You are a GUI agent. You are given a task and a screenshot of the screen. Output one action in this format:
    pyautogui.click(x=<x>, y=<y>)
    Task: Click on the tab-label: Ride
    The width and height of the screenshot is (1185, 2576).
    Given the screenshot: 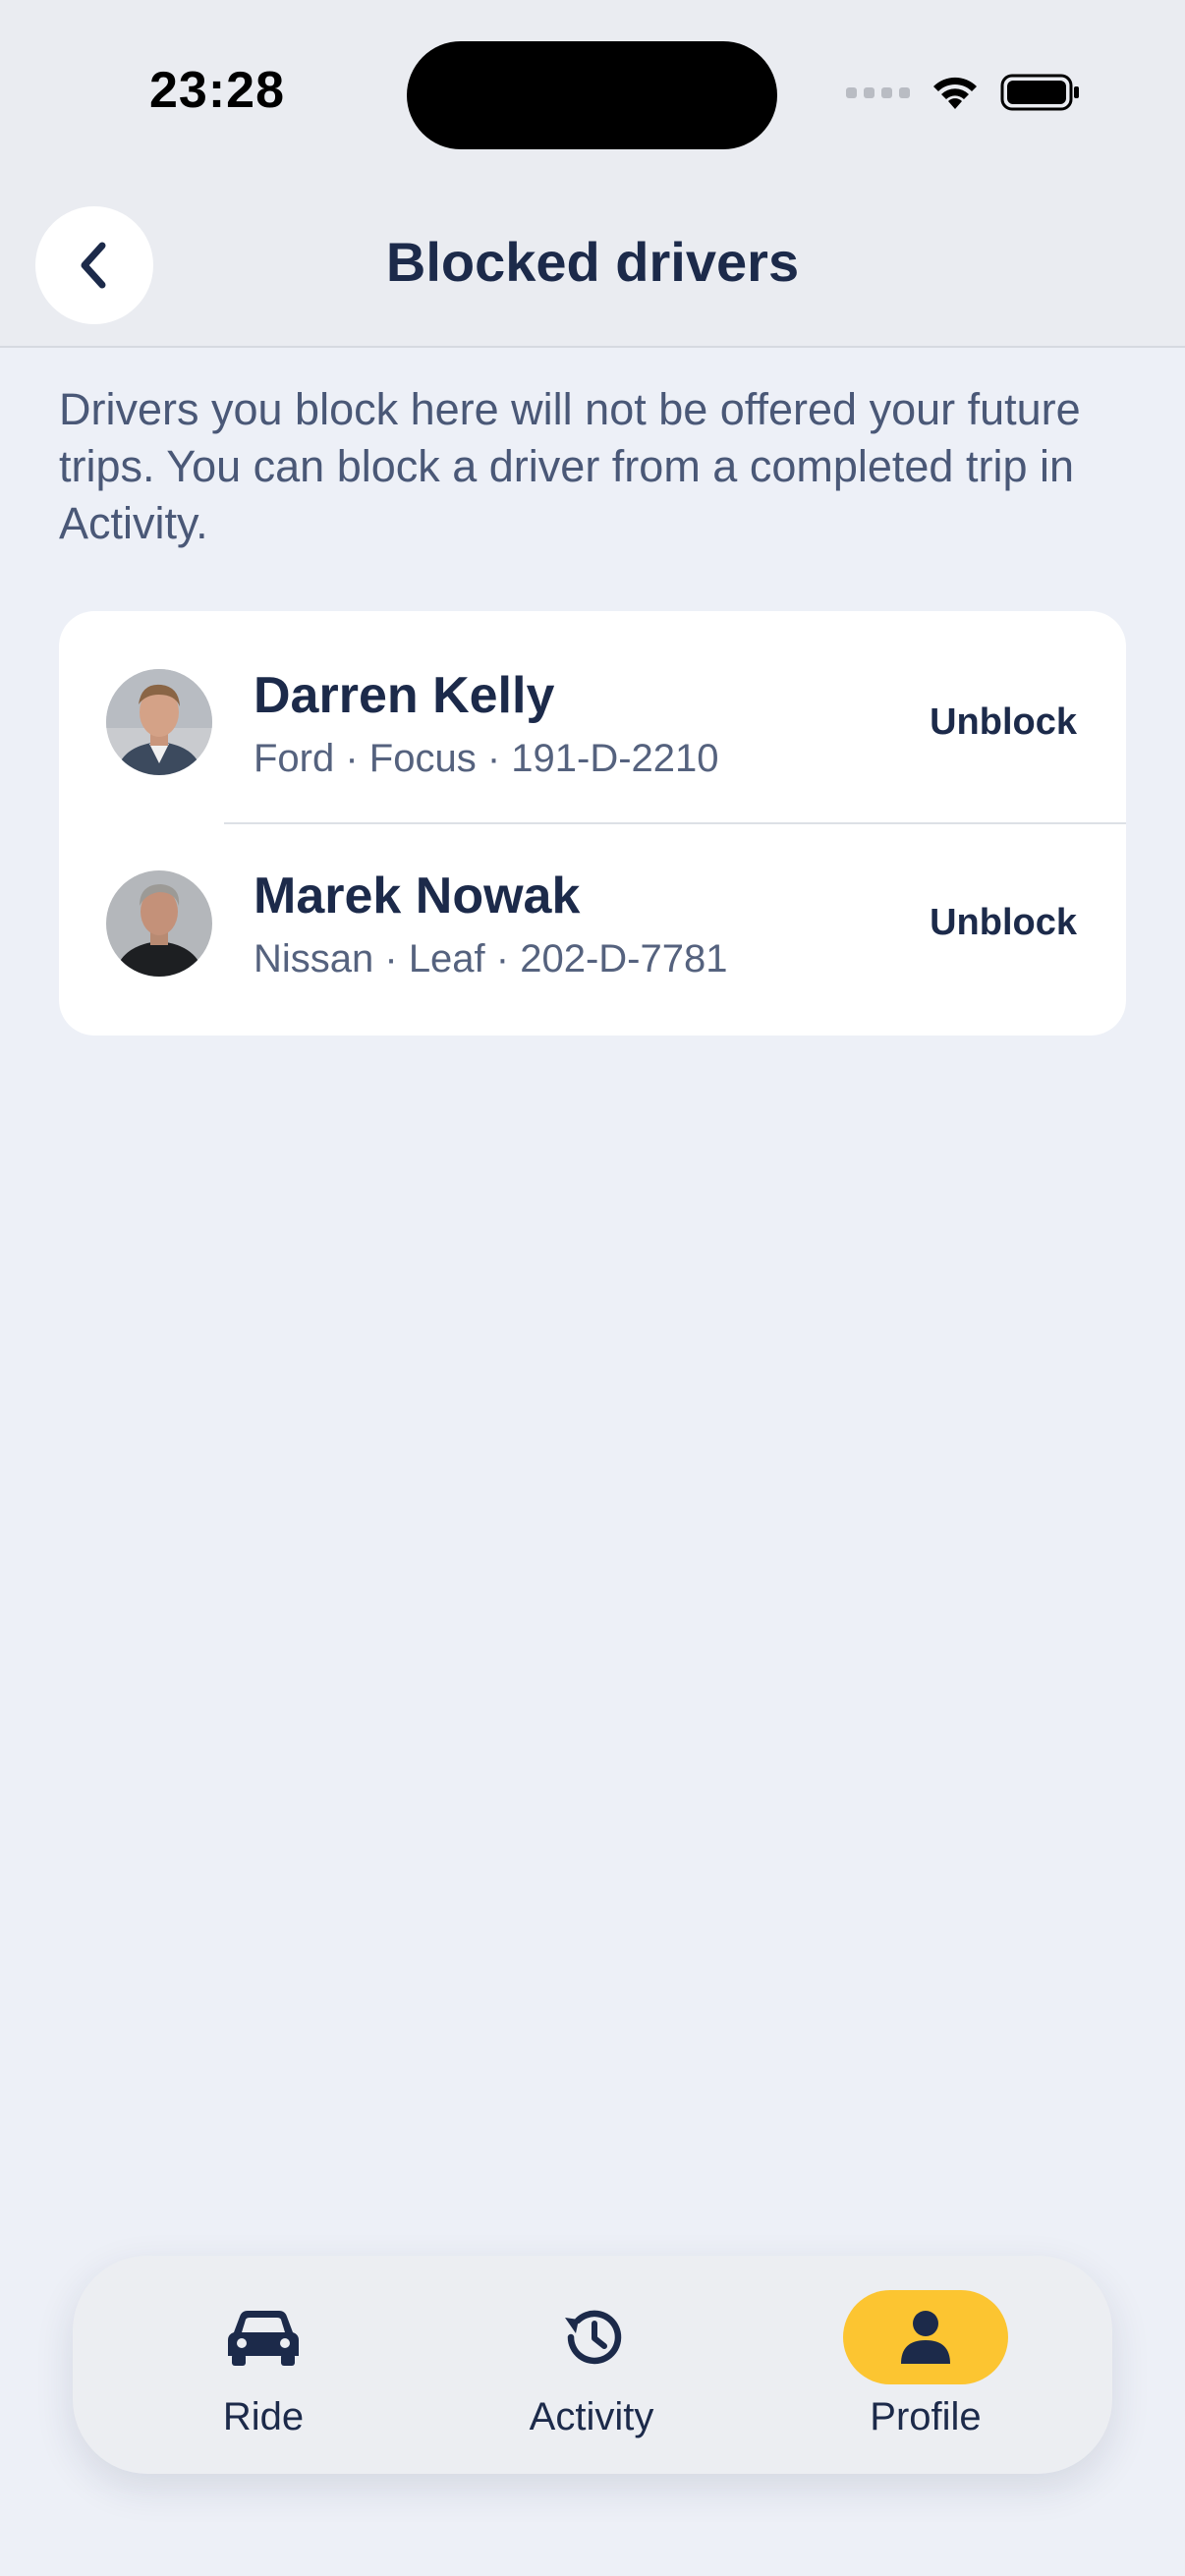 What is the action you would take?
    pyautogui.click(x=263, y=2416)
    